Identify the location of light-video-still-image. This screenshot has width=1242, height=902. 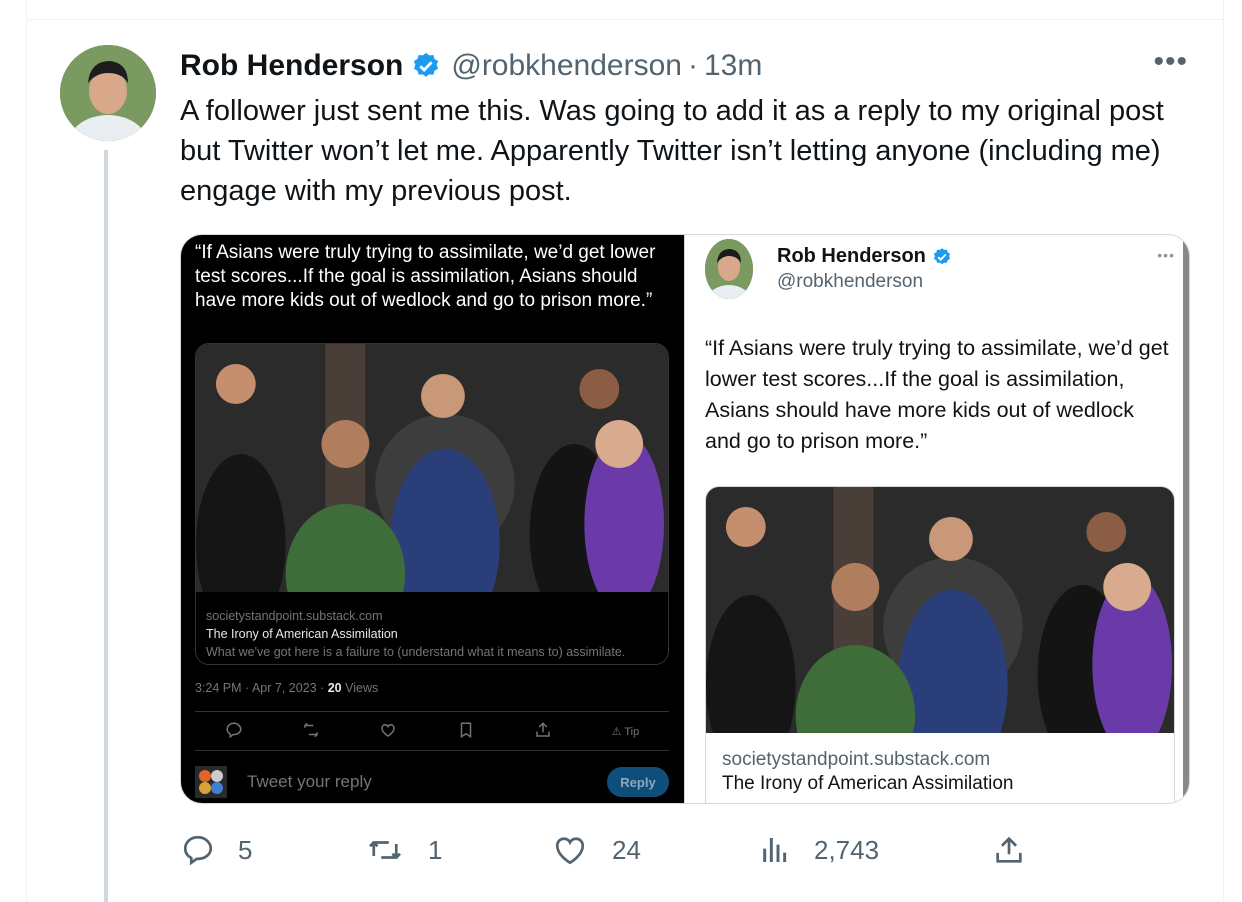
(940, 636).